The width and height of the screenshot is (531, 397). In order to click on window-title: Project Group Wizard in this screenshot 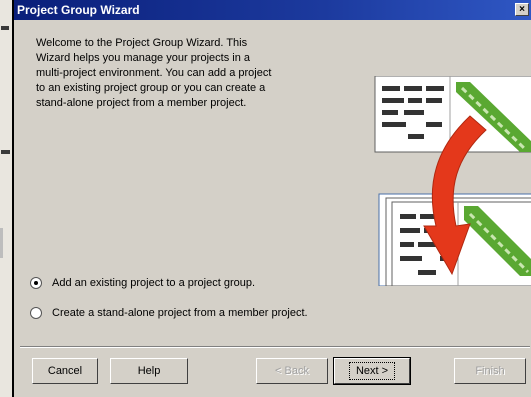, I will do `click(78, 10)`.